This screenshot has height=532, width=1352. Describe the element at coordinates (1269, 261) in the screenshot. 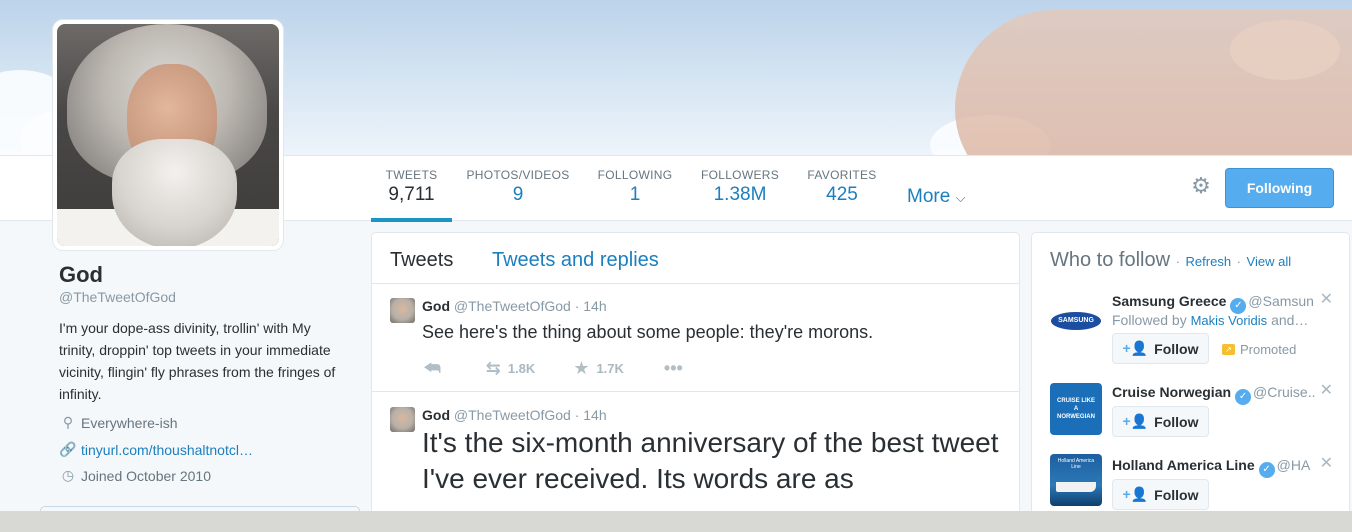

I see `view-all-link: View all` at that location.